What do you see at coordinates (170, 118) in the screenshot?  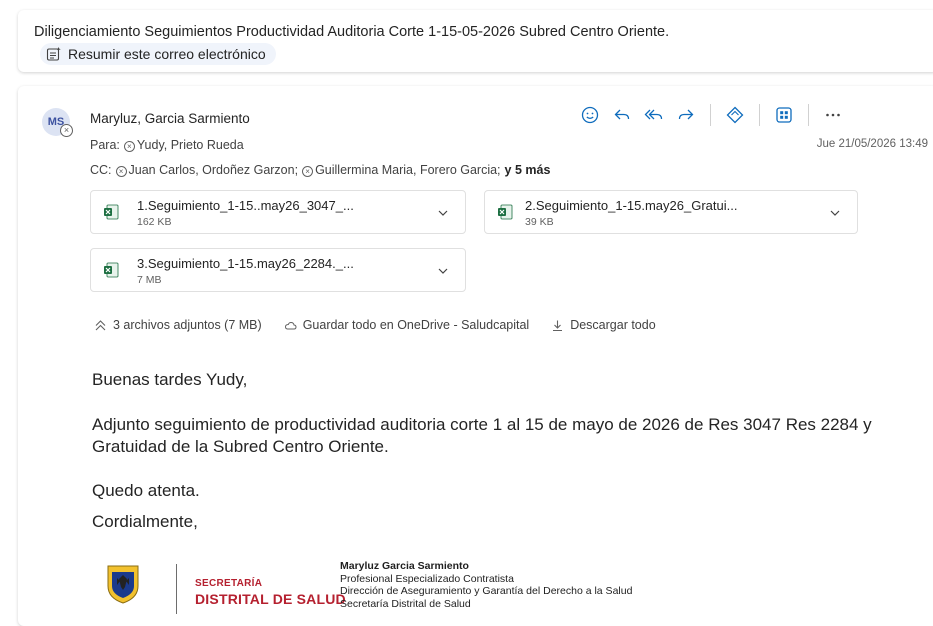 I see `sender-name: Maryluz, Garcia Sarmiento` at bounding box center [170, 118].